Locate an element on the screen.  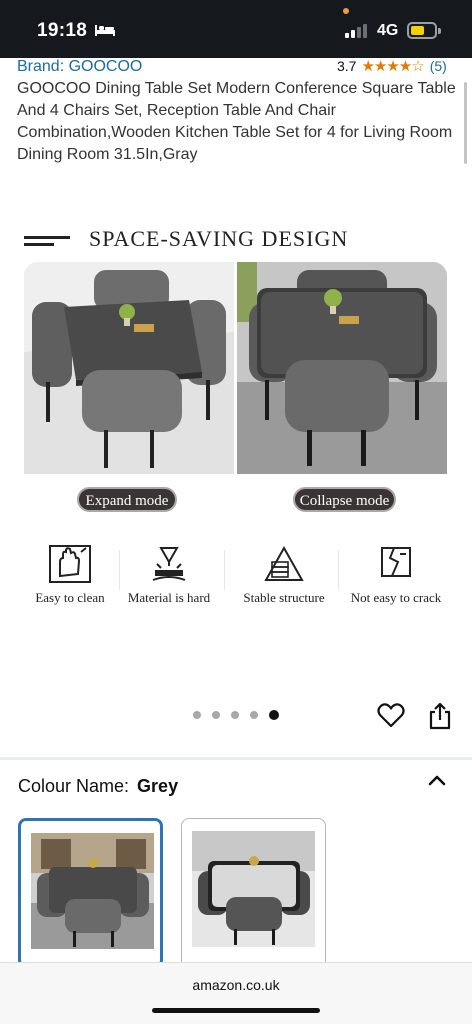
feature-label: Material is hard is located at coordinates (169, 597).